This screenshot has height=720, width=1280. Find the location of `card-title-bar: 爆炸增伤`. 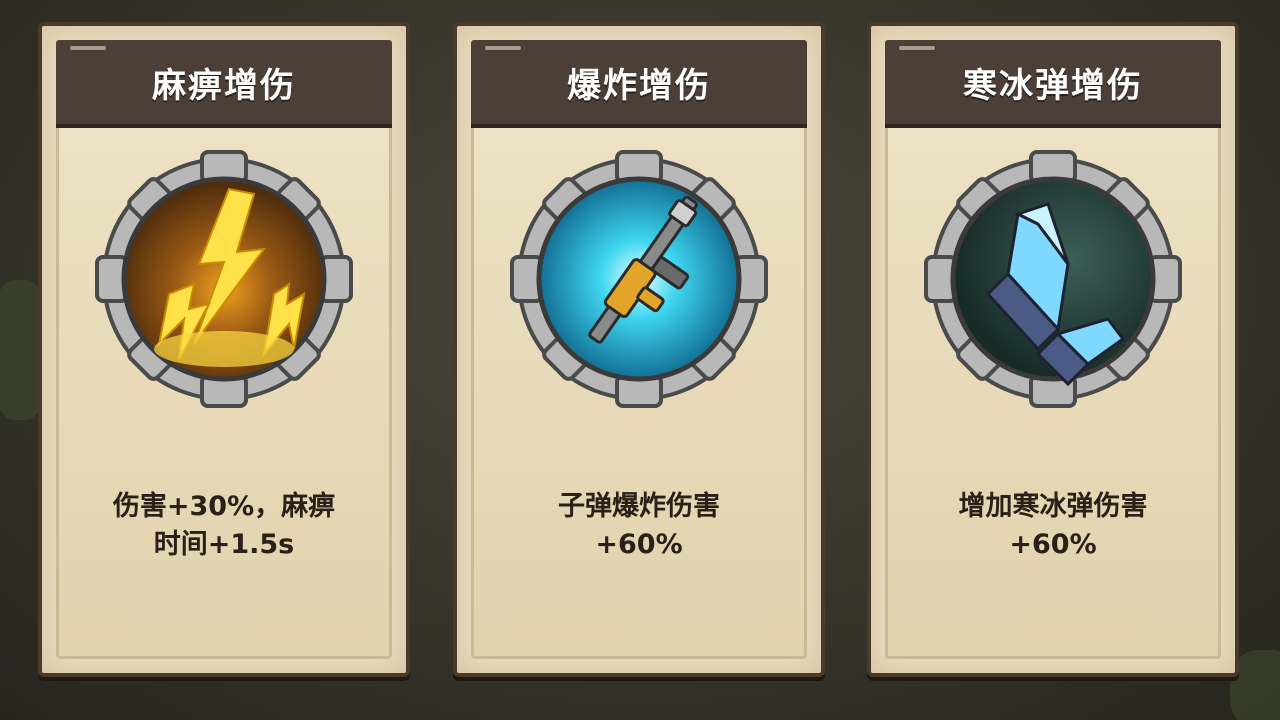

card-title-bar: 爆炸增伤 is located at coordinates (639, 84).